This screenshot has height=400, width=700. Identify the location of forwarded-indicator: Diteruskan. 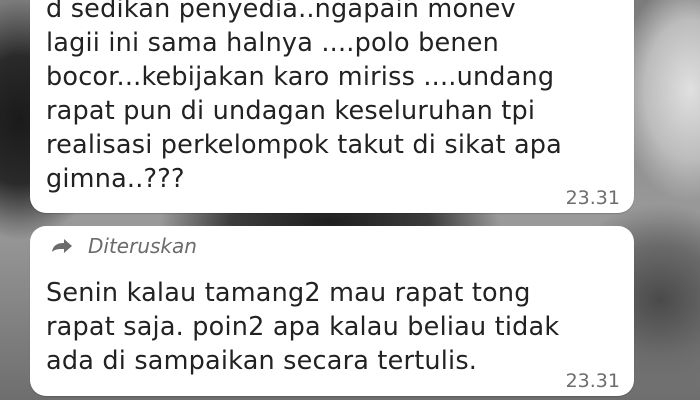
(123, 246).